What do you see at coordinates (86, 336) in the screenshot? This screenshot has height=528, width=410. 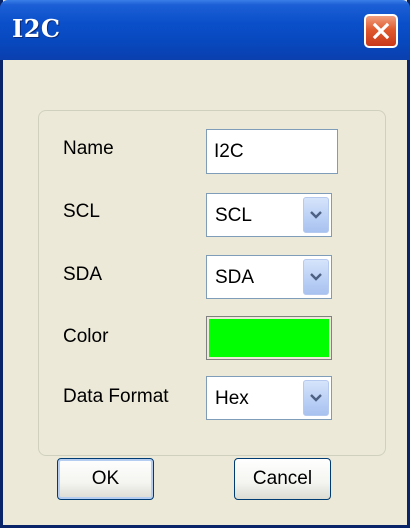 I see `color-label: Color` at bounding box center [86, 336].